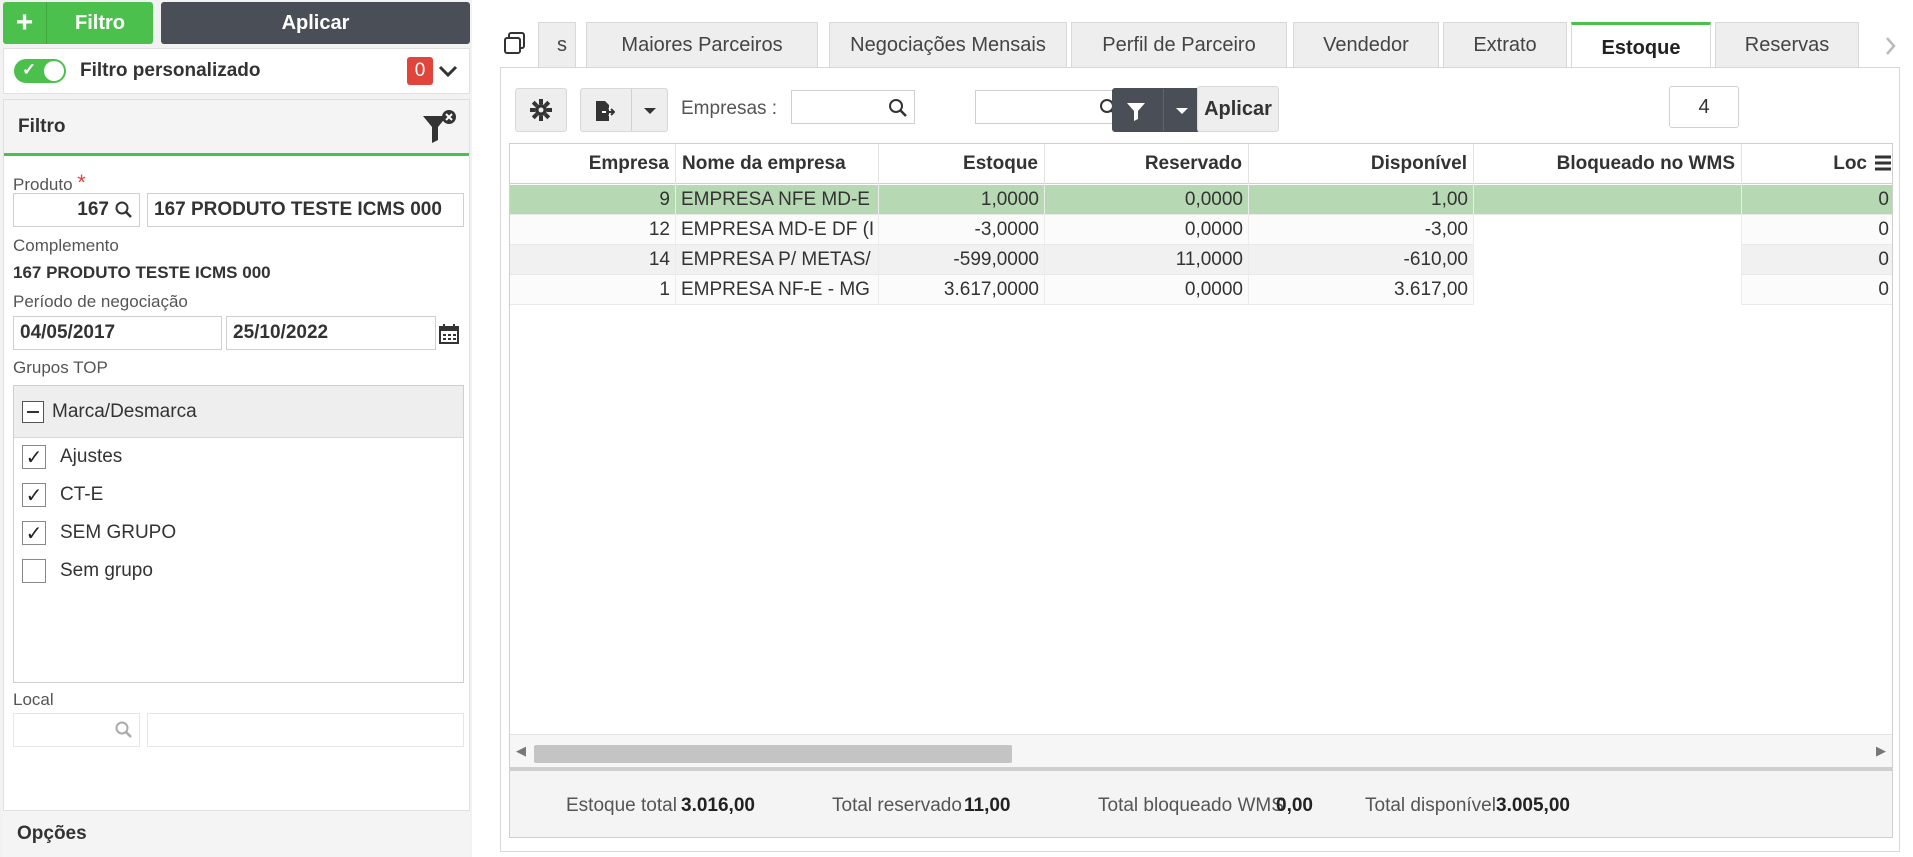  What do you see at coordinates (117, 333) in the screenshot?
I see `periodo-start-input: 04/05/2017` at bounding box center [117, 333].